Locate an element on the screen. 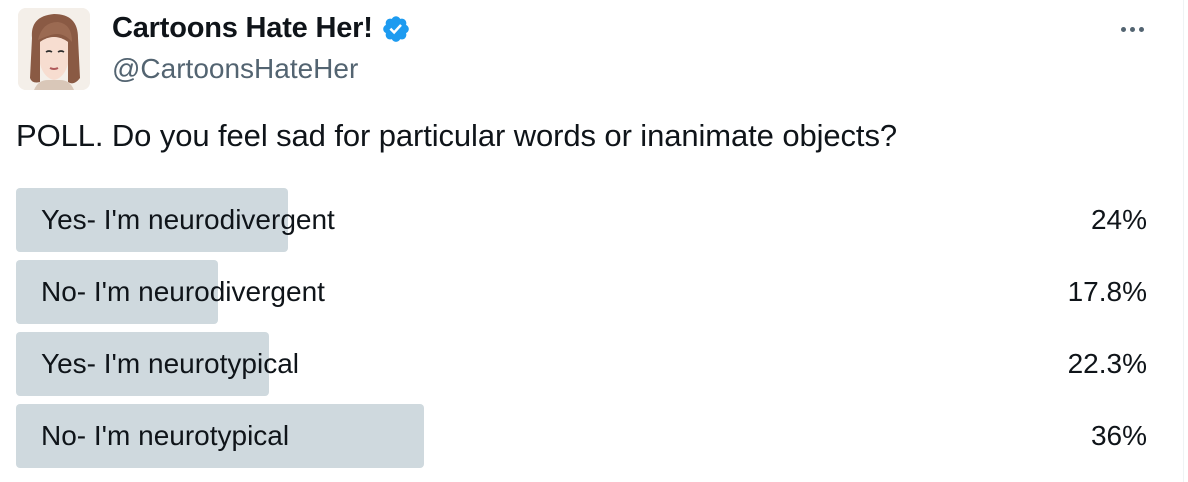 Image resolution: width=1188 pixels, height=482 pixels. avatar-illustration is located at coordinates (54, 49).